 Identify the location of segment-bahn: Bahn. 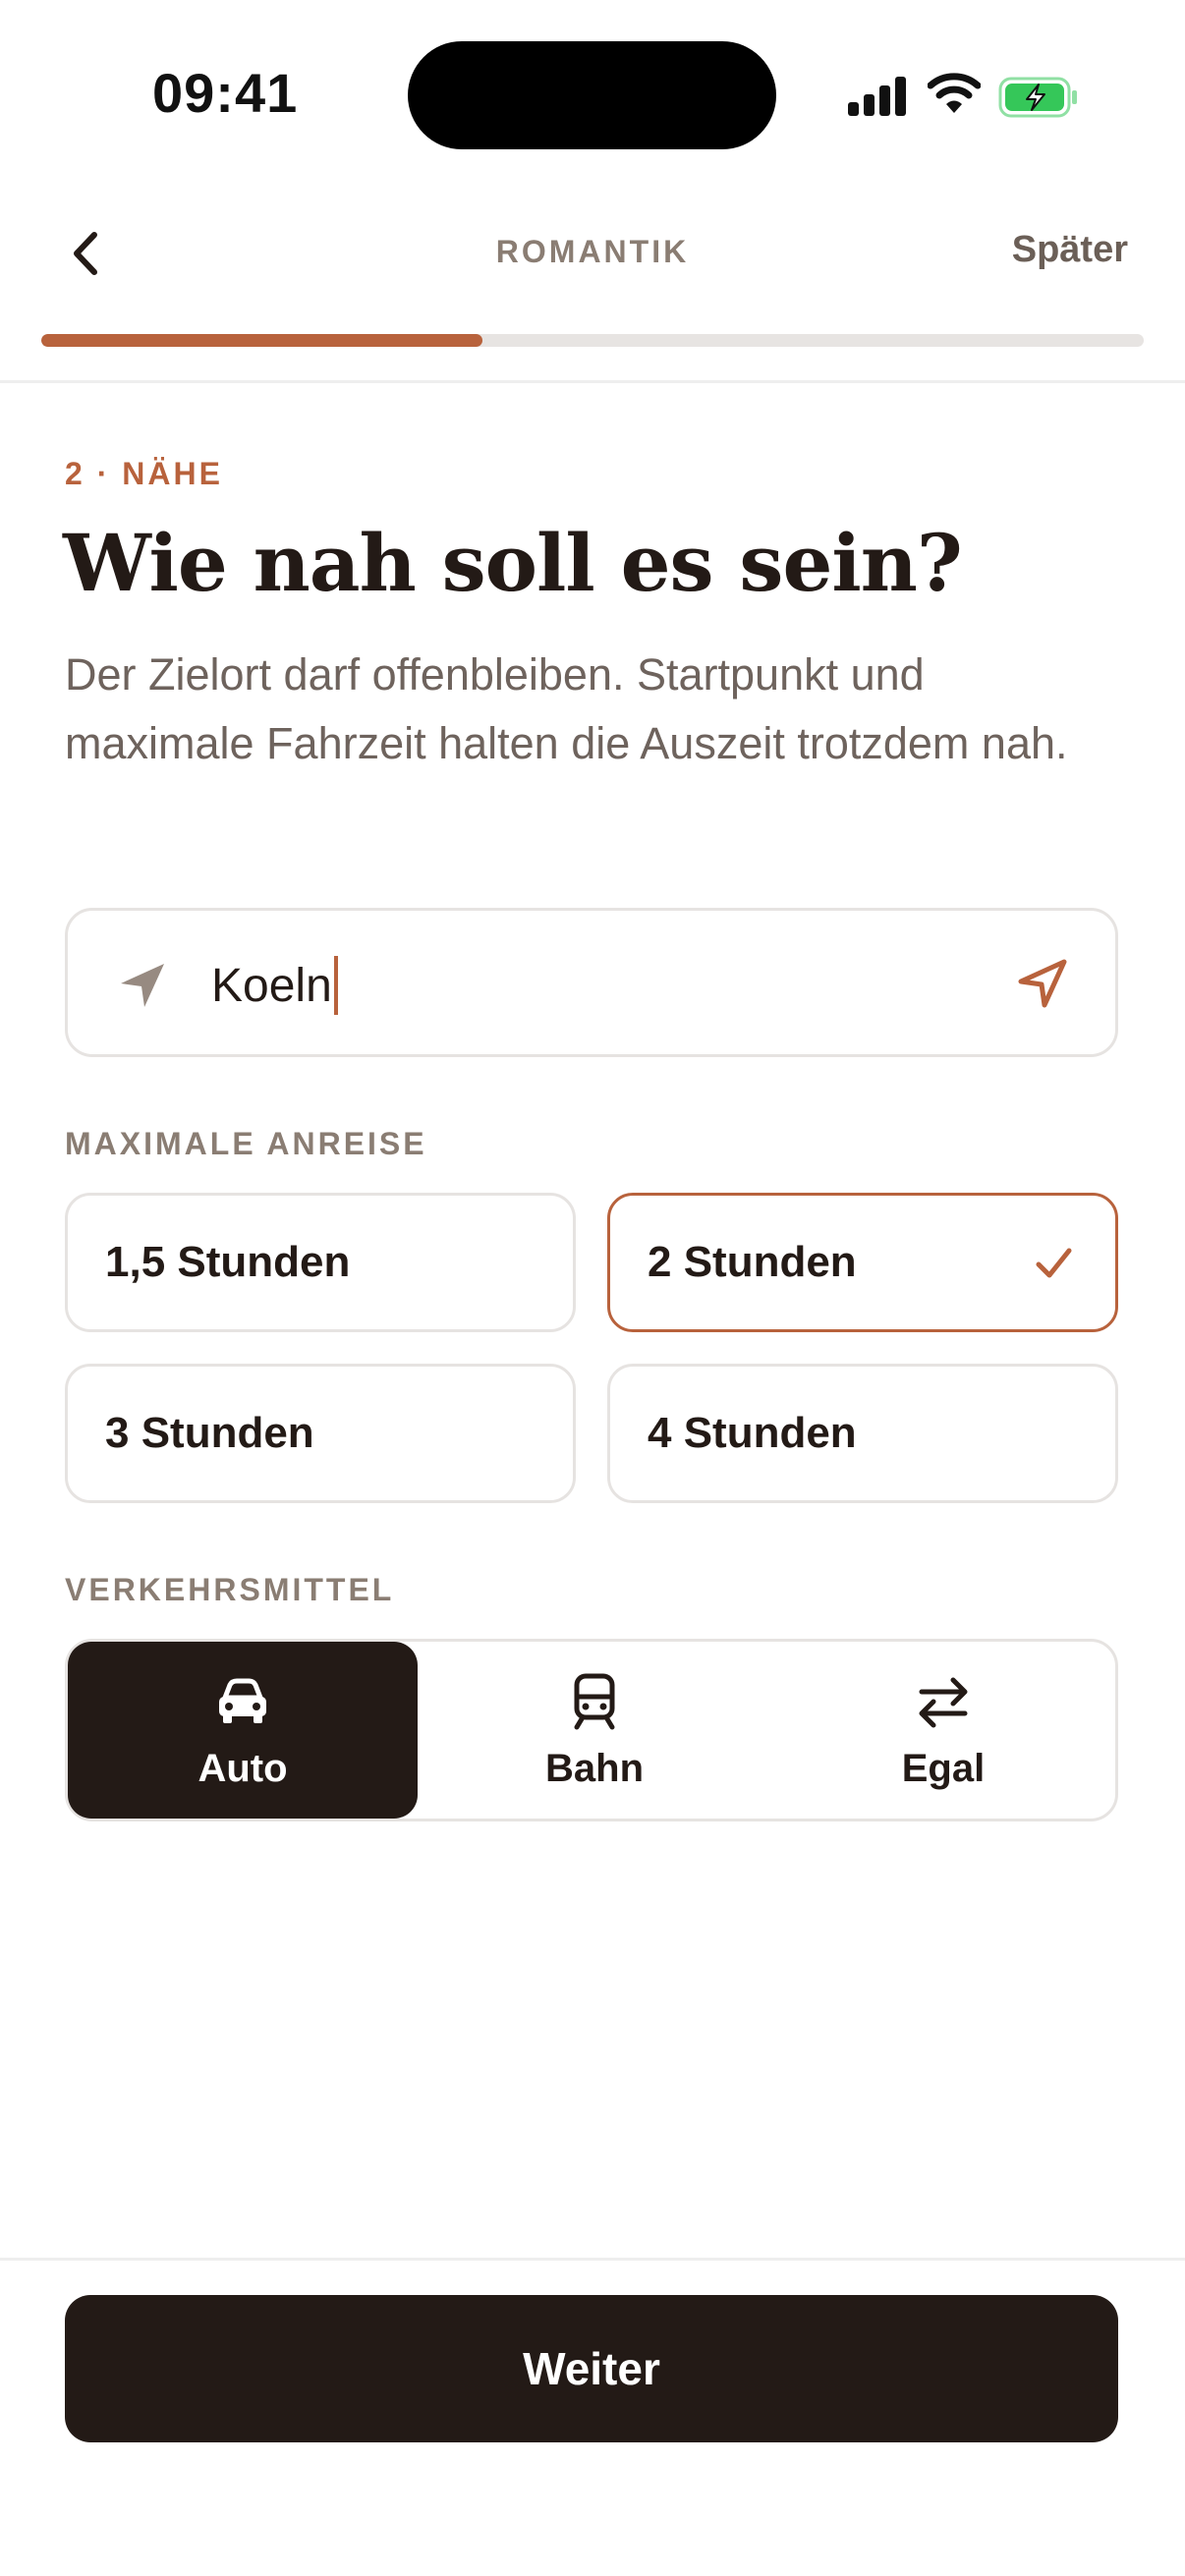
(594, 1730).